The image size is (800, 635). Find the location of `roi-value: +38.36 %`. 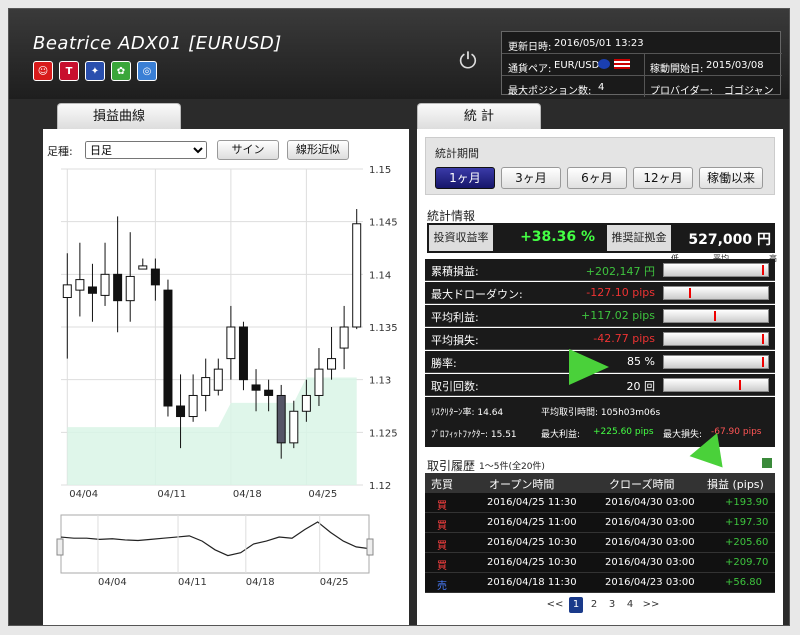

roi-value: +38.36 % is located at coordinates (557, 237).